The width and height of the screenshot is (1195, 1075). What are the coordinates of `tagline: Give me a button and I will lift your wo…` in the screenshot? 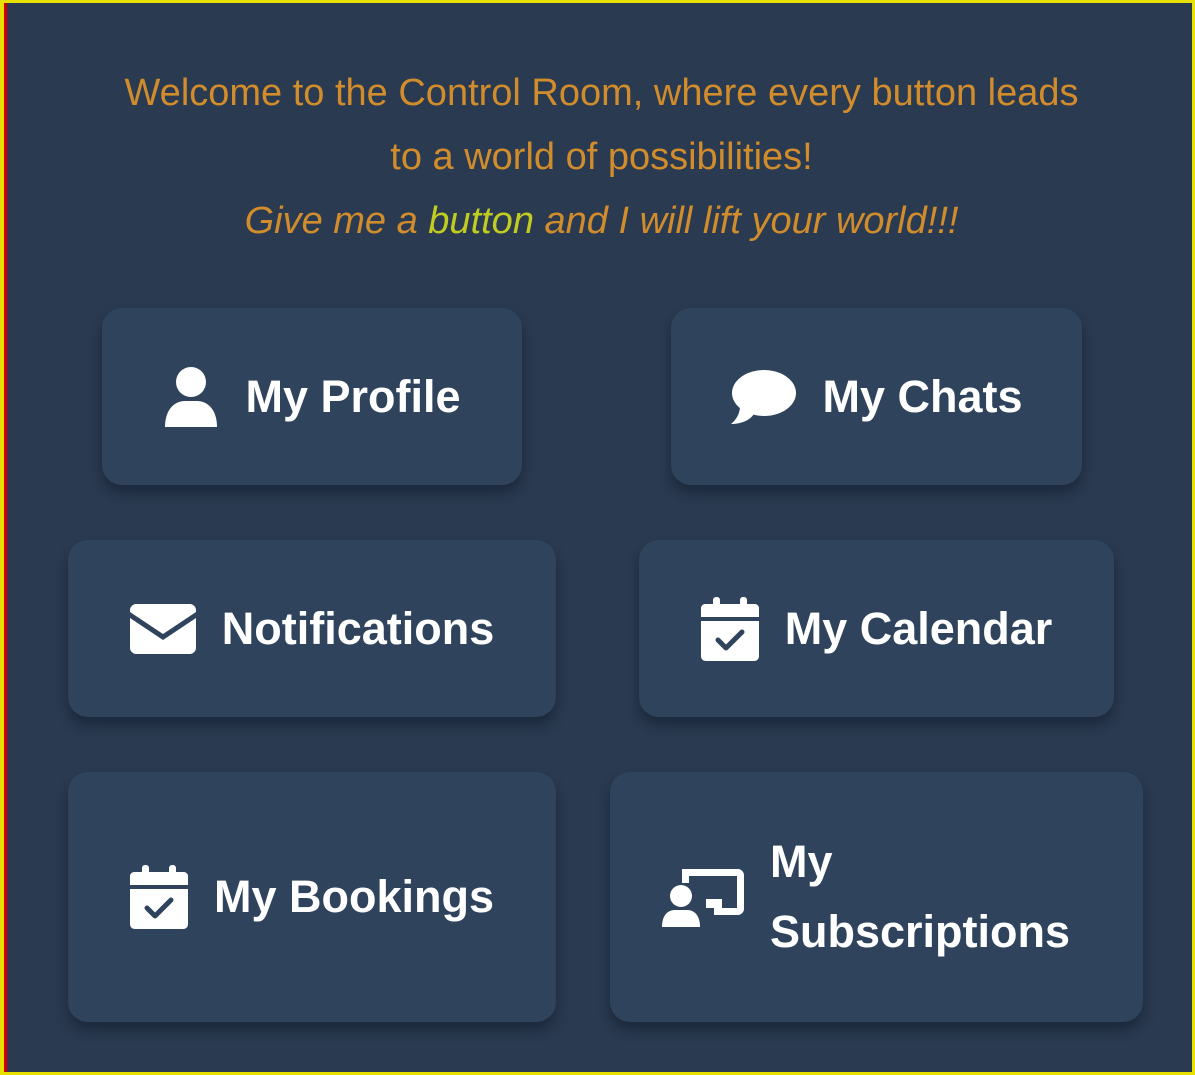 It's located at (598, 221).